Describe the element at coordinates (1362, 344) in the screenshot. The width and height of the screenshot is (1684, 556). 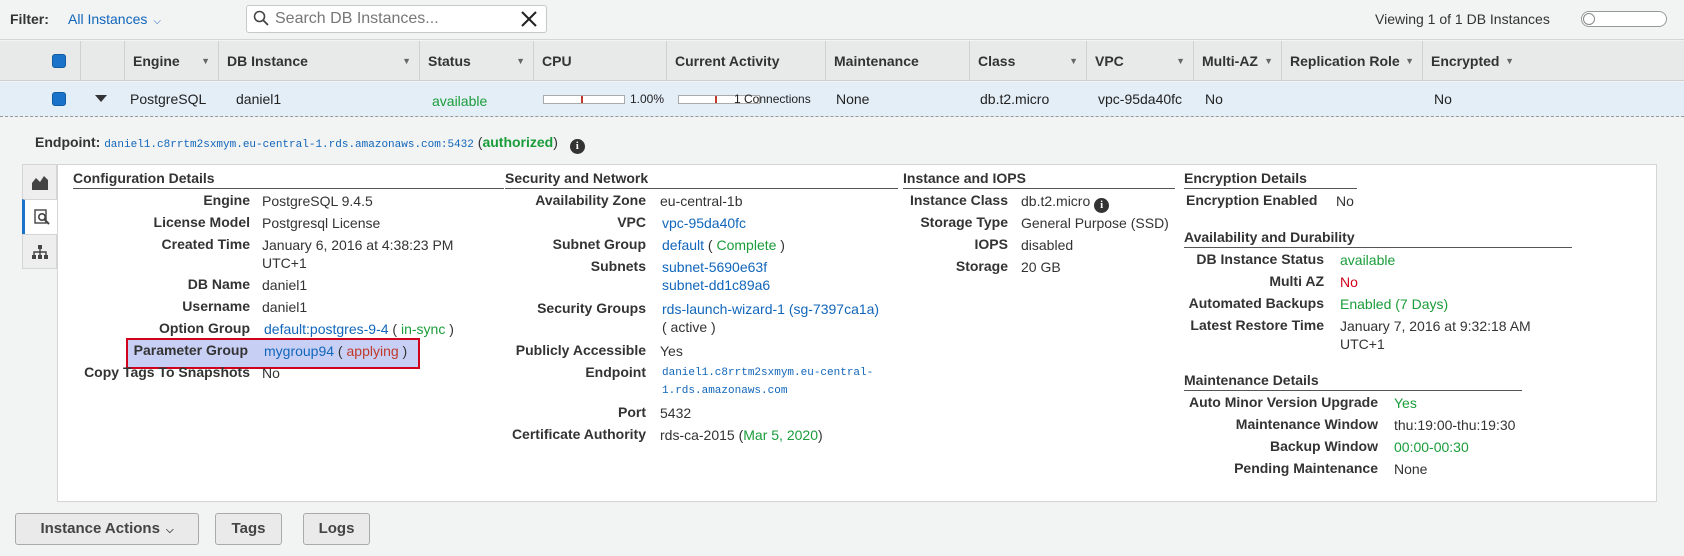
I see `restore-time-line-2: UTC+1` at that location.